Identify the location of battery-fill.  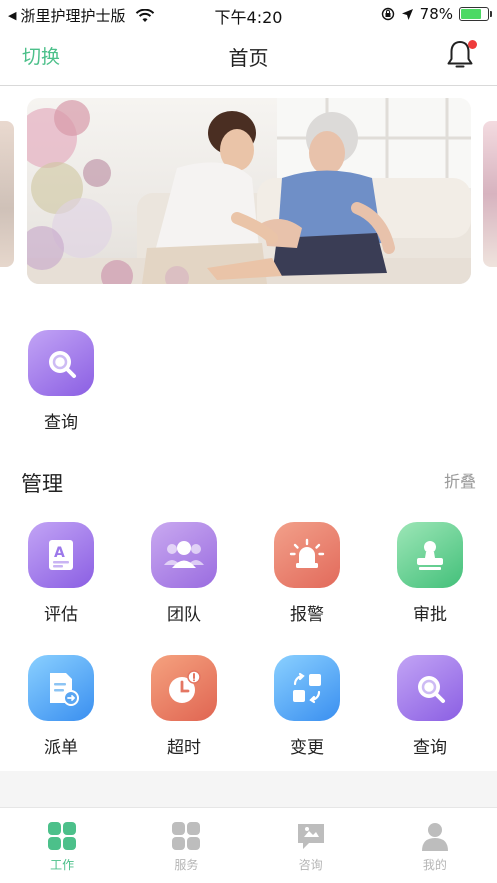
(471, 14).